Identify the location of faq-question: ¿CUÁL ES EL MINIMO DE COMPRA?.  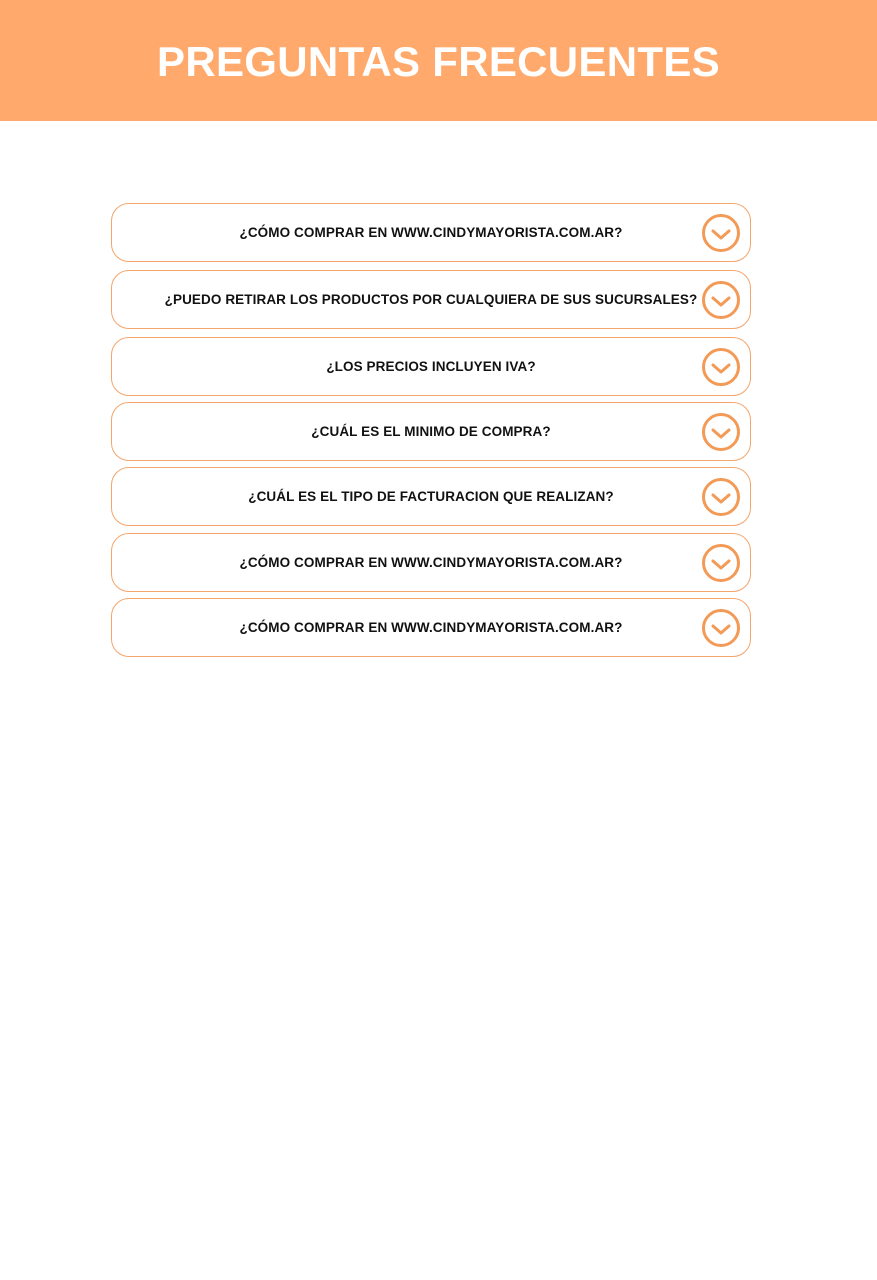
(431, 431).